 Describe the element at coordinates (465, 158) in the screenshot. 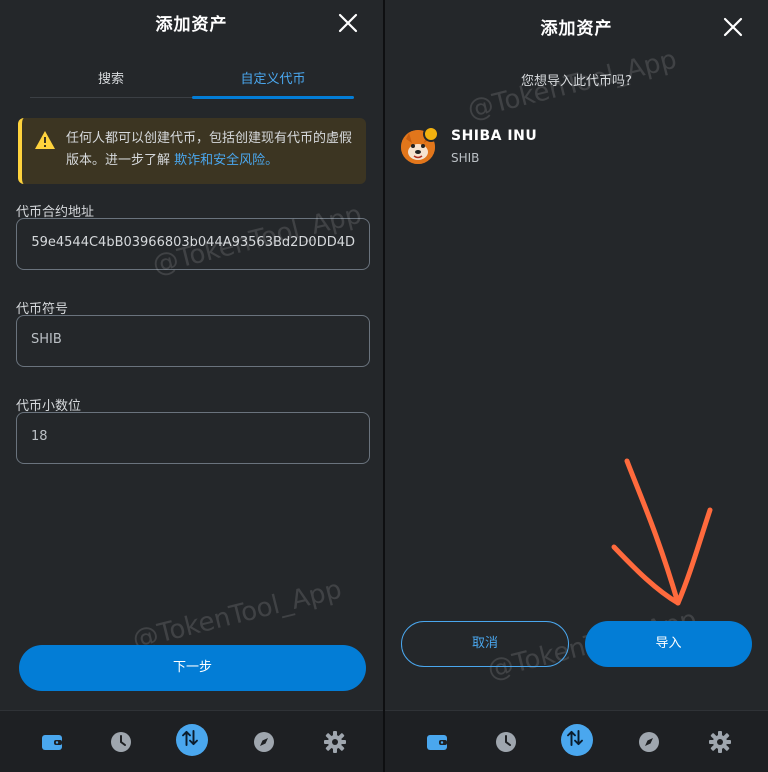

I see `token-symbol: SHIB` at that location.